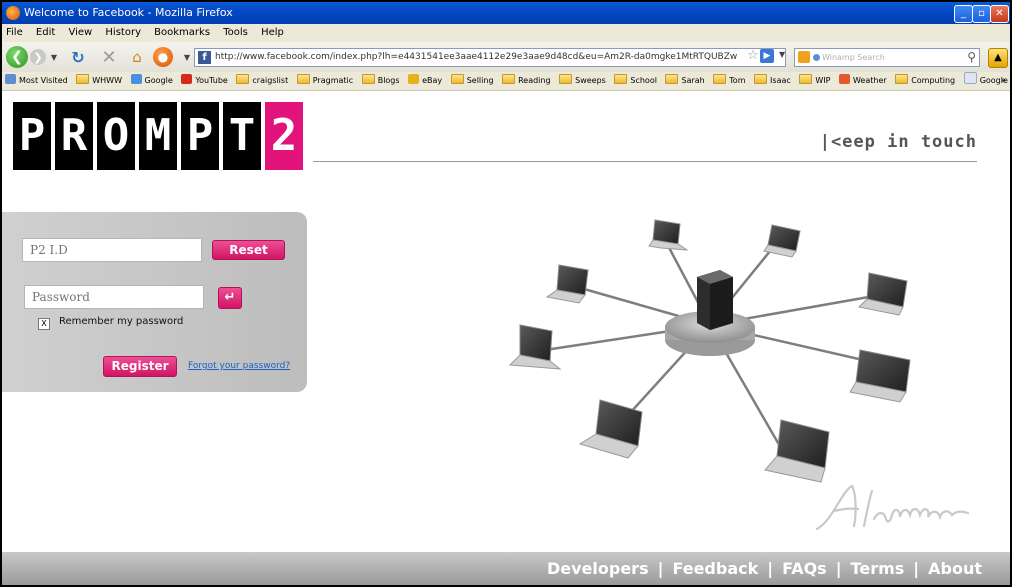  What do you see at coordinates (1003, 81) in the screenshot?
I see `more-bookmarks-icon: »` at bounding box center [1003, 81].